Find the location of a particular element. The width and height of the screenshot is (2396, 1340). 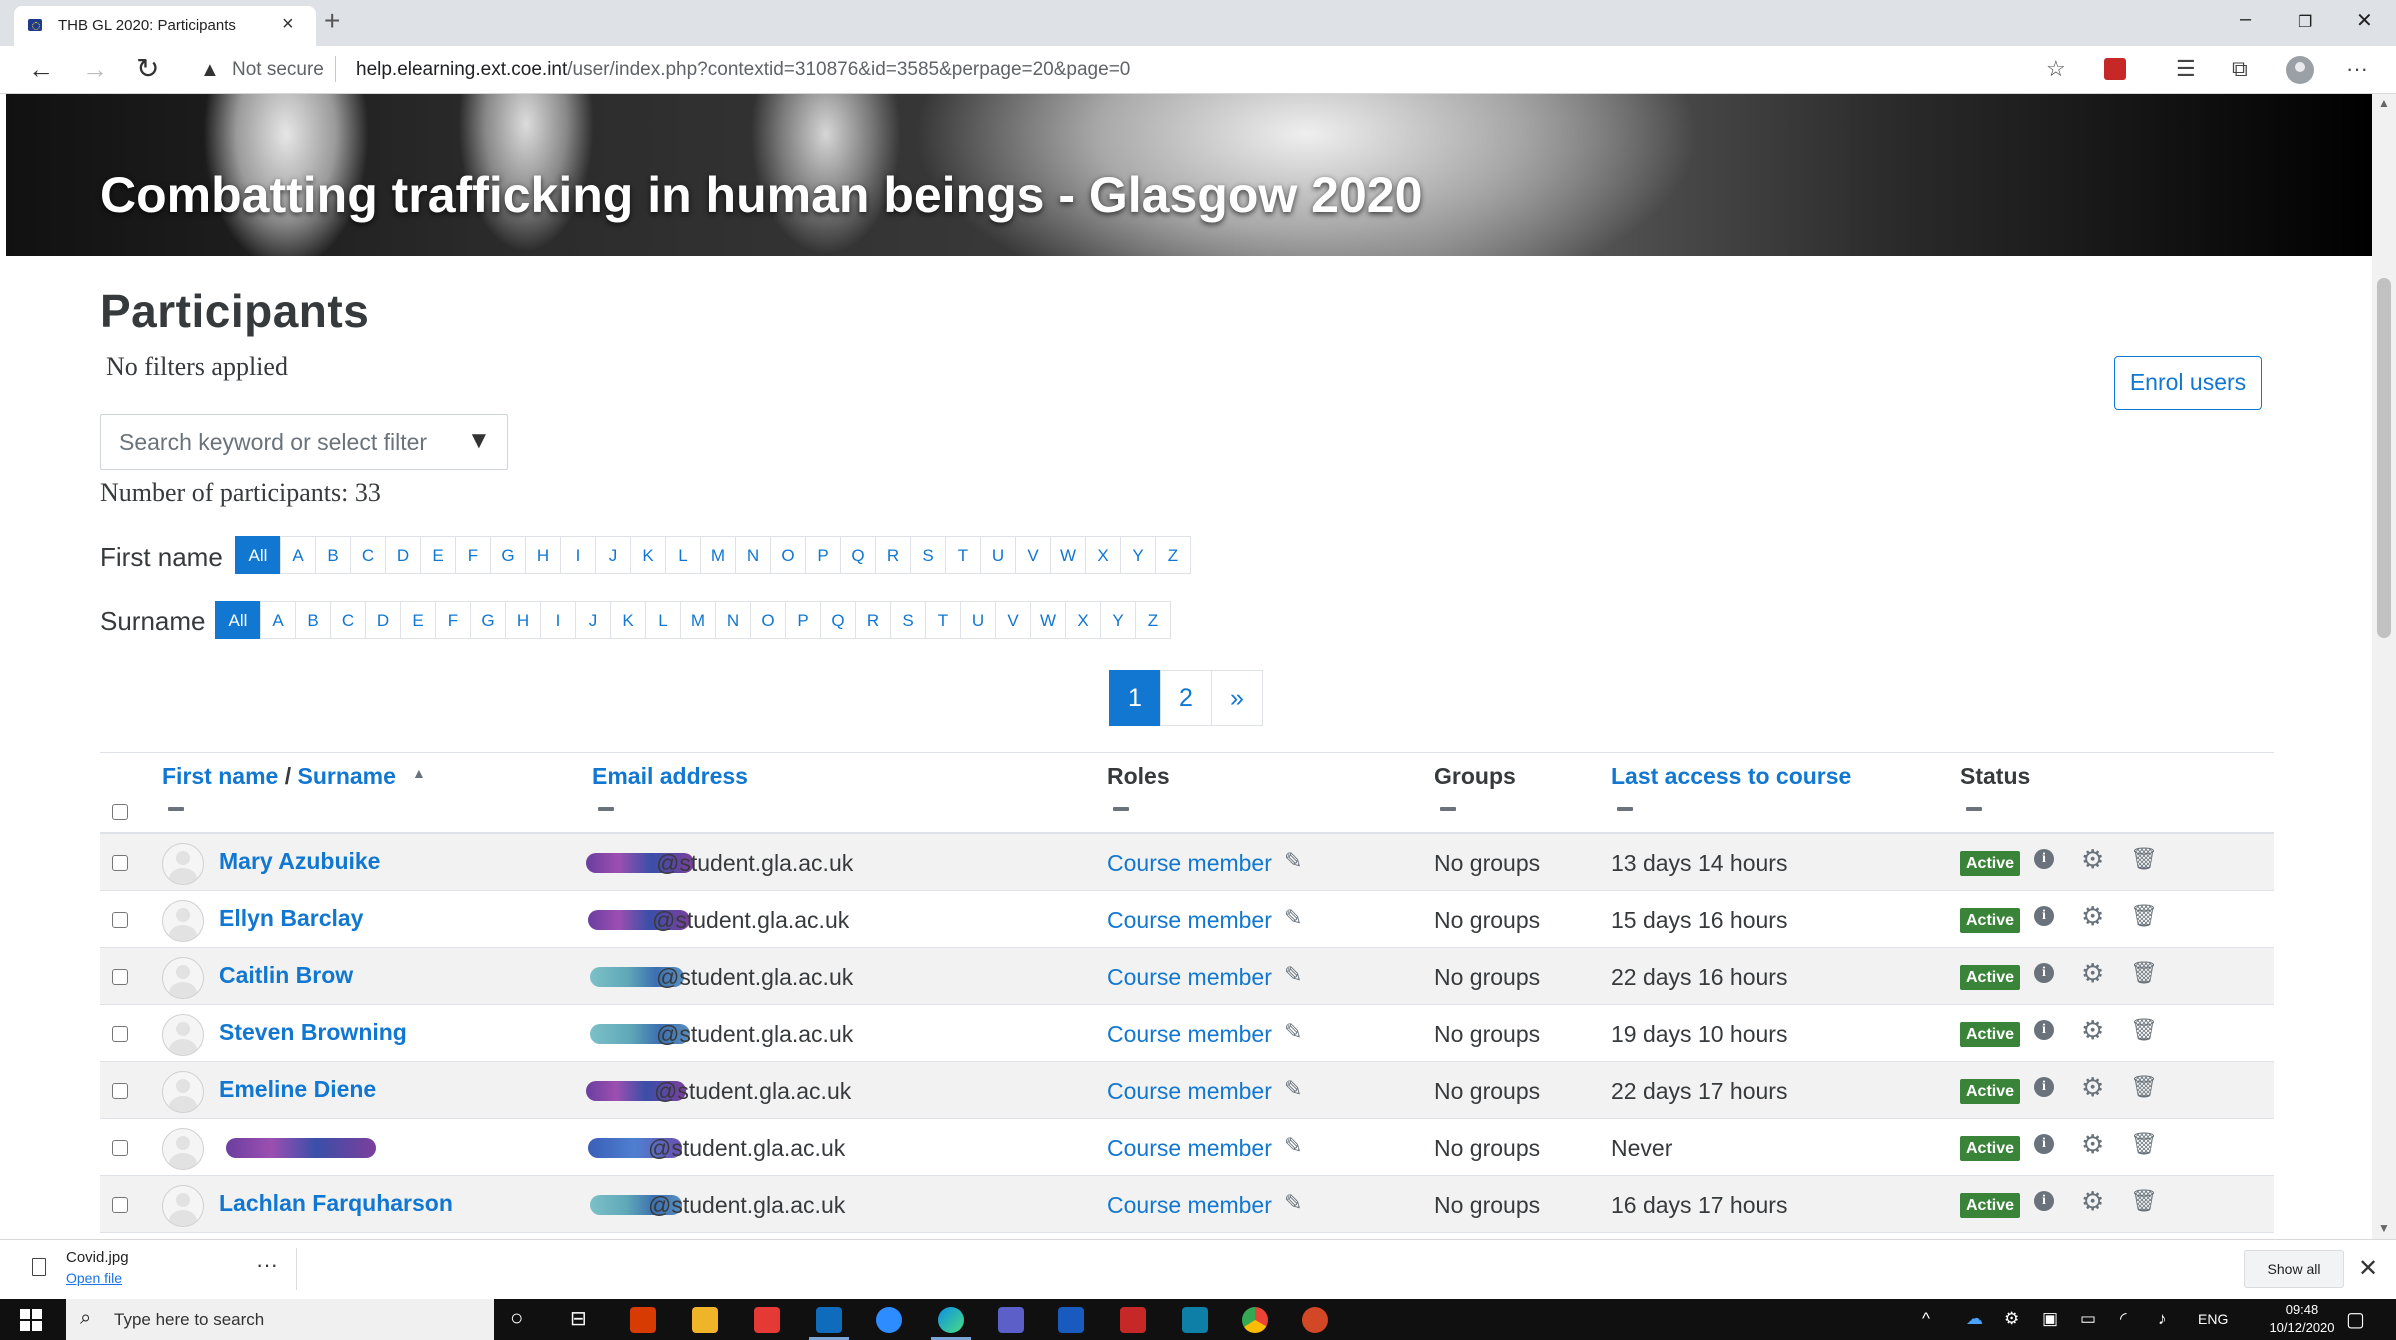

zoom-icon is located at coordinates (889, 1320).